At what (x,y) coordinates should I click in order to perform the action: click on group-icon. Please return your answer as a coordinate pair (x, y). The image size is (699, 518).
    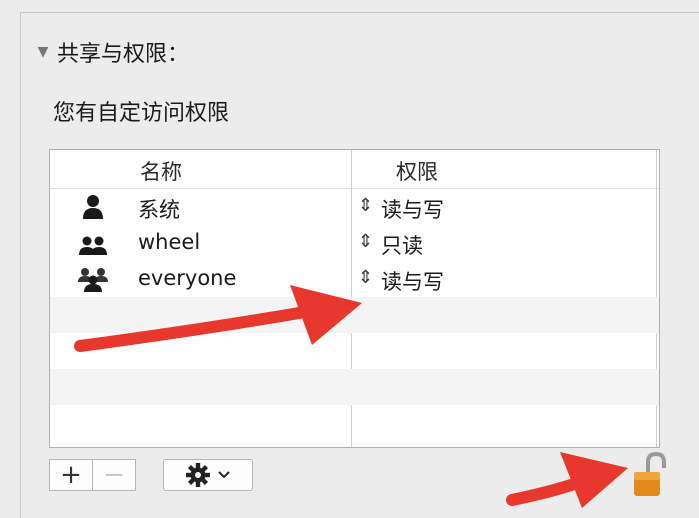
    Looking at the image, I should click on (93, 245).